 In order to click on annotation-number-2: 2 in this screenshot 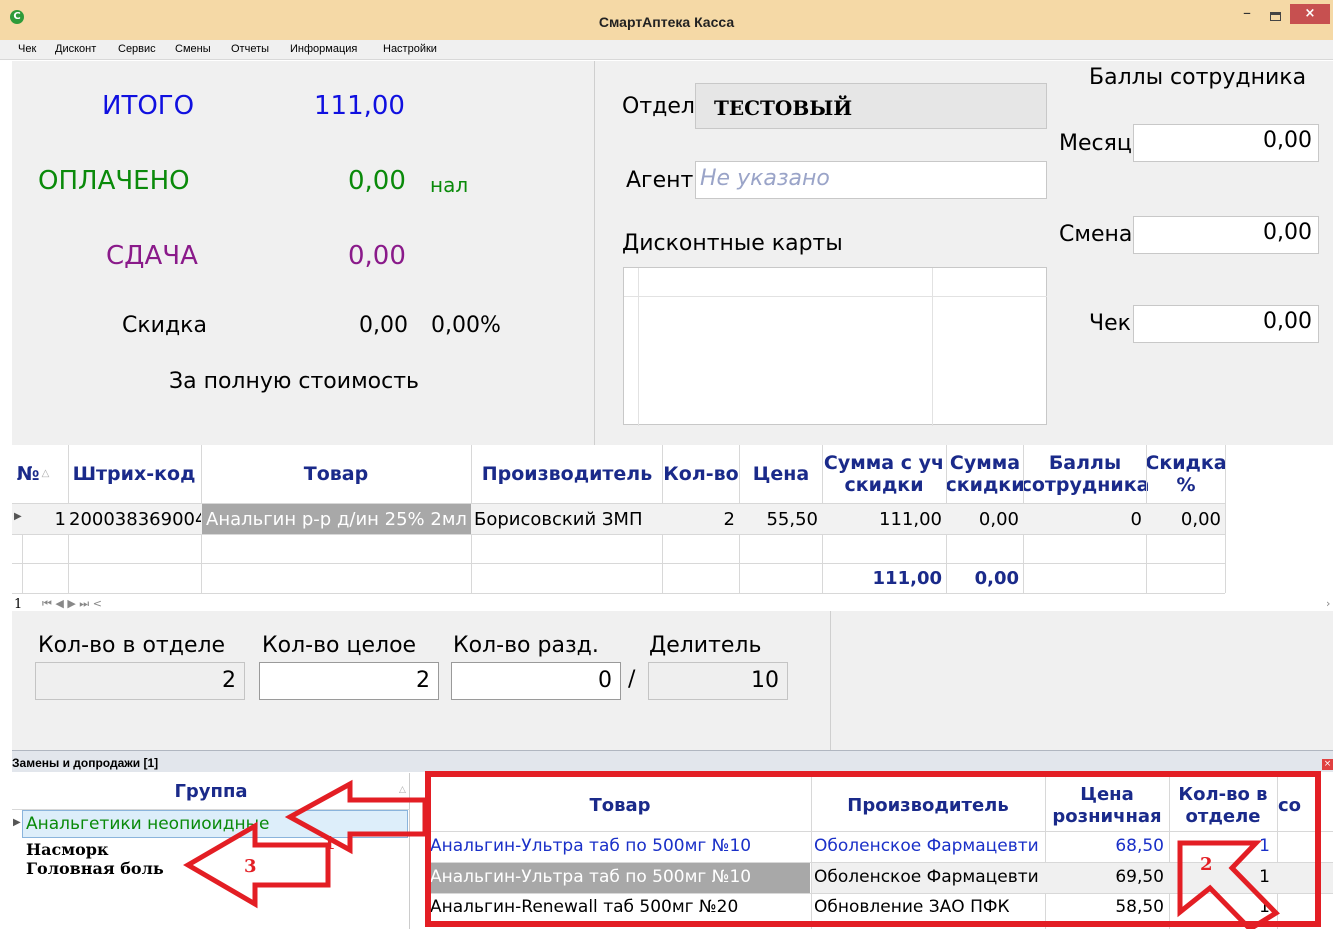, I will do `click(1206, 864)`.